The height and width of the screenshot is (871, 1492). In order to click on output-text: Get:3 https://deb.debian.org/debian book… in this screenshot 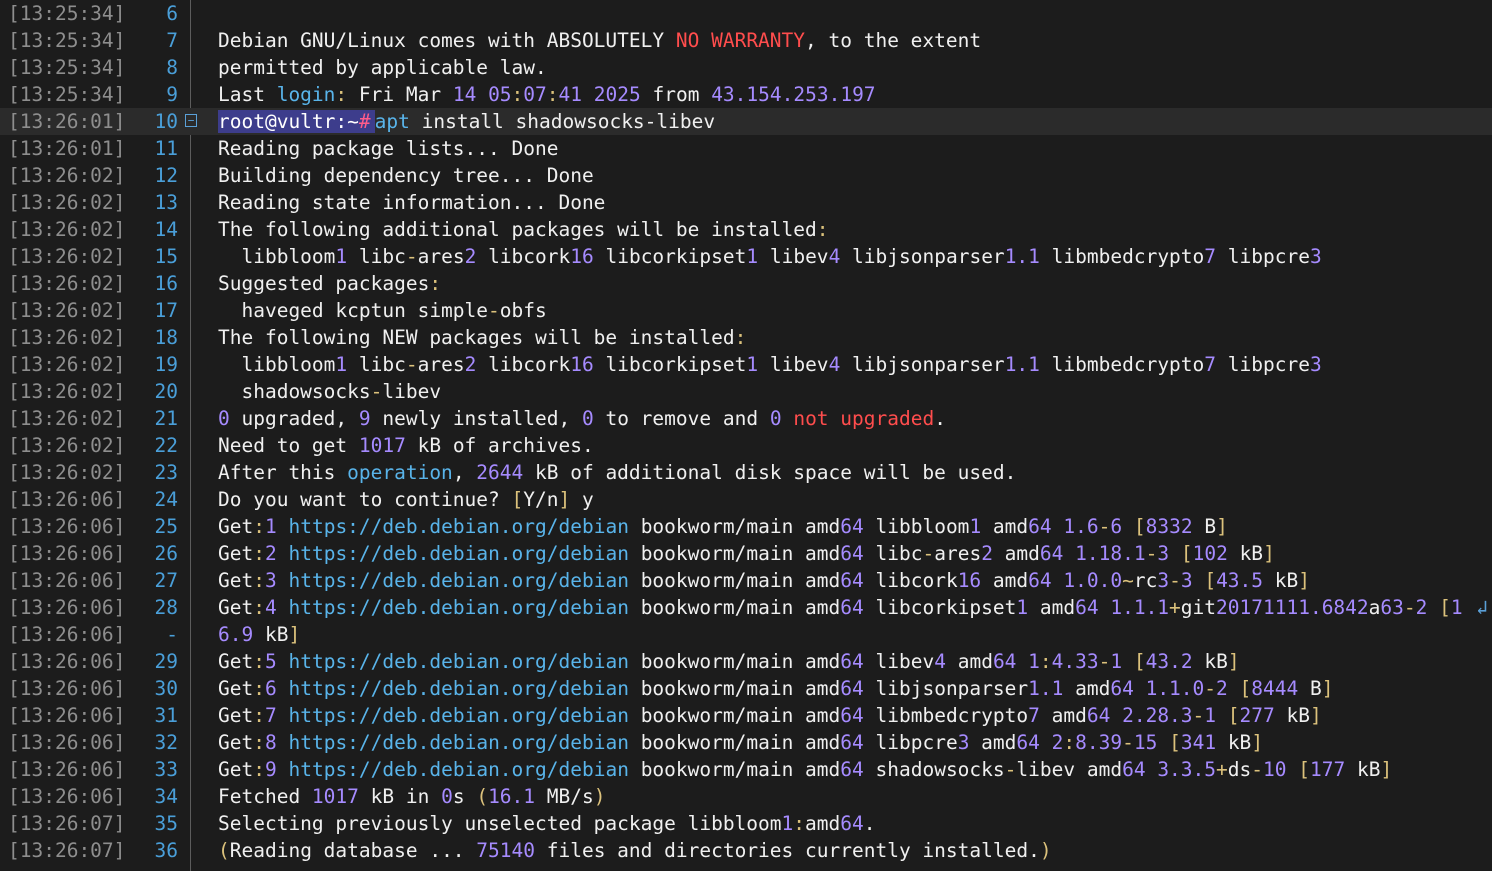, I will do `click(764, 580)`.